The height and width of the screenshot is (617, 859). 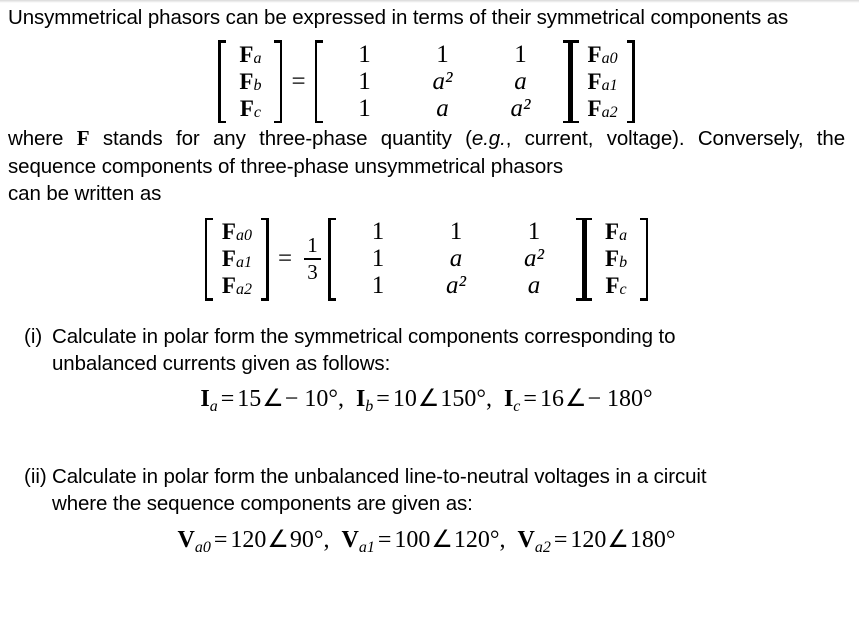 I want to click on vector-subscript: b, so click(x=623, y=263).